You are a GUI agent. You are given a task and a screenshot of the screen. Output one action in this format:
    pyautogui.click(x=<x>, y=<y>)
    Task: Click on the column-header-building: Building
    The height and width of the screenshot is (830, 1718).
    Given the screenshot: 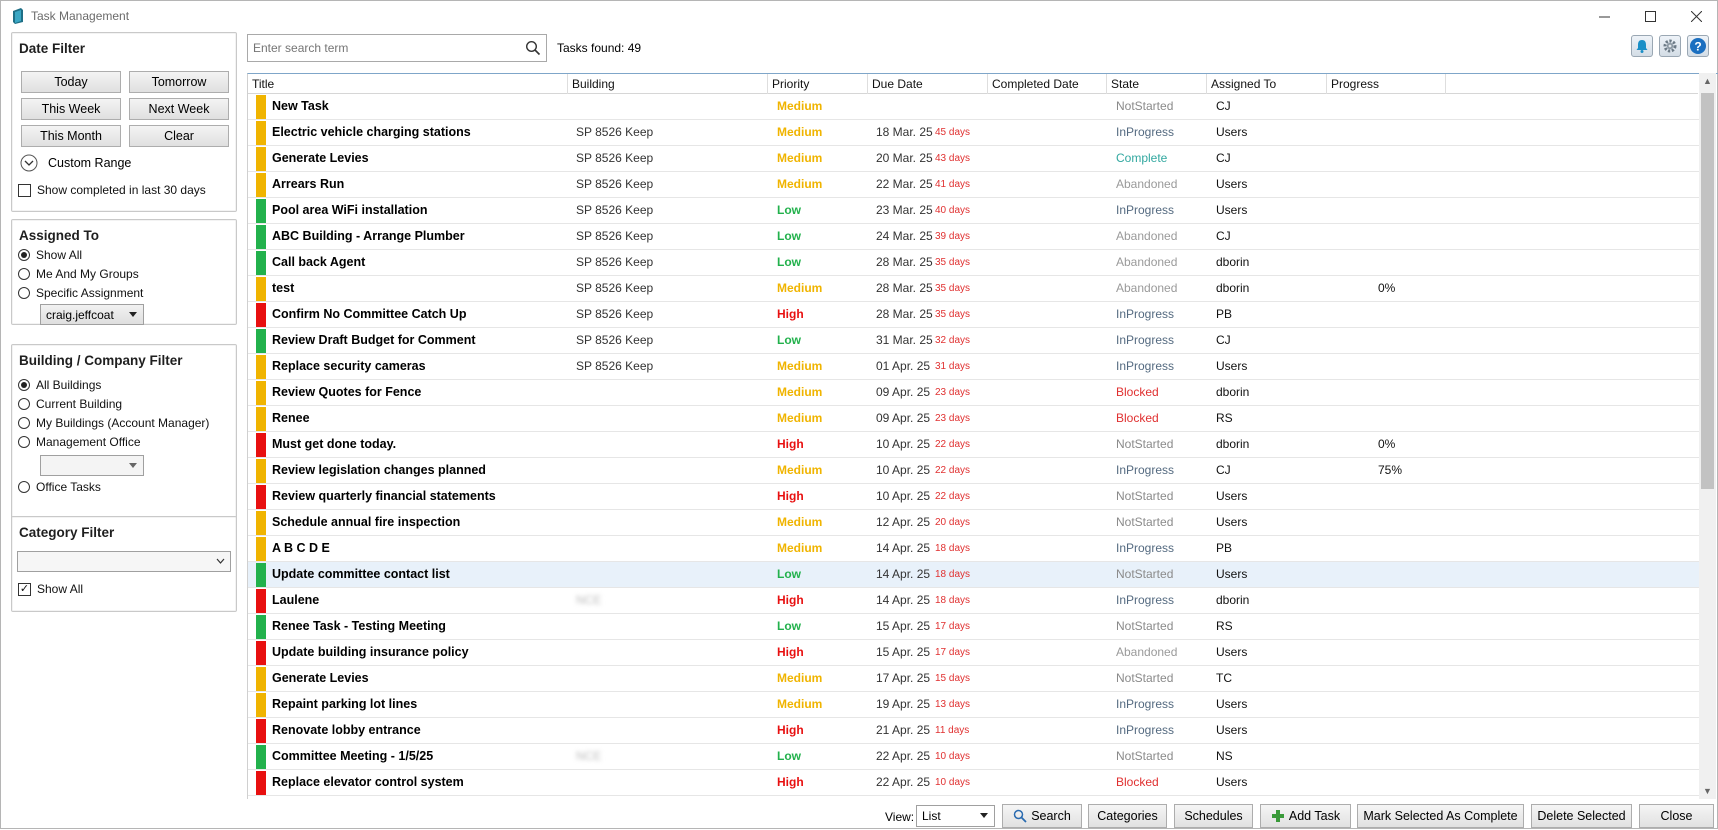 What is the action you would take?
    pyautogui.click(x=668, y=84)
    